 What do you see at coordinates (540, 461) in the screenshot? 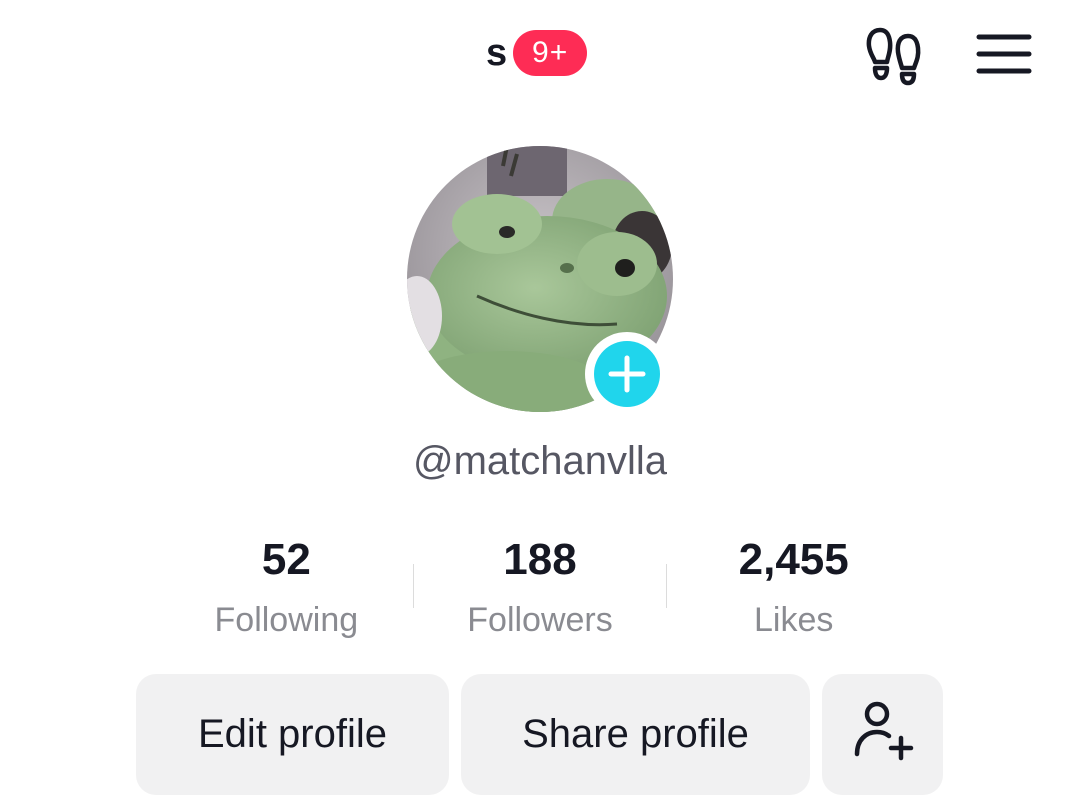
I see `username: @matchanvlla` at bounding box center [540, 461].